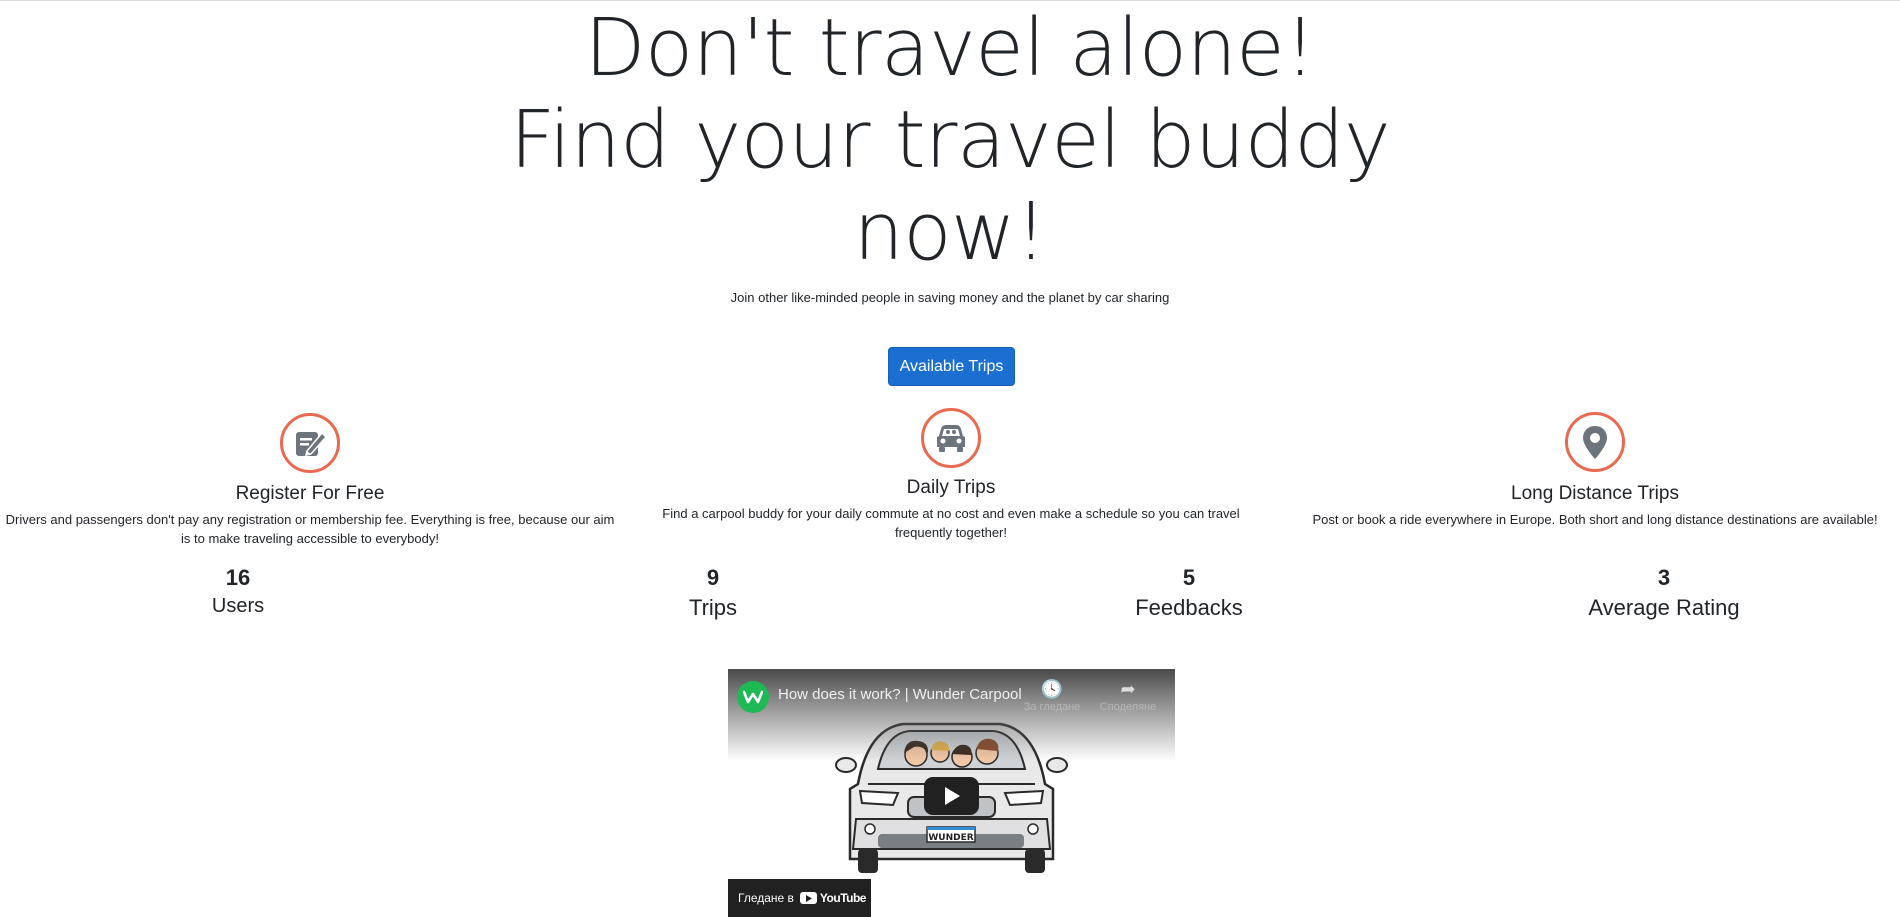 This screenshot has width=1900, height=917. I want to click on hero-title-line-1: Don't travel alone!, so click(950, 48).